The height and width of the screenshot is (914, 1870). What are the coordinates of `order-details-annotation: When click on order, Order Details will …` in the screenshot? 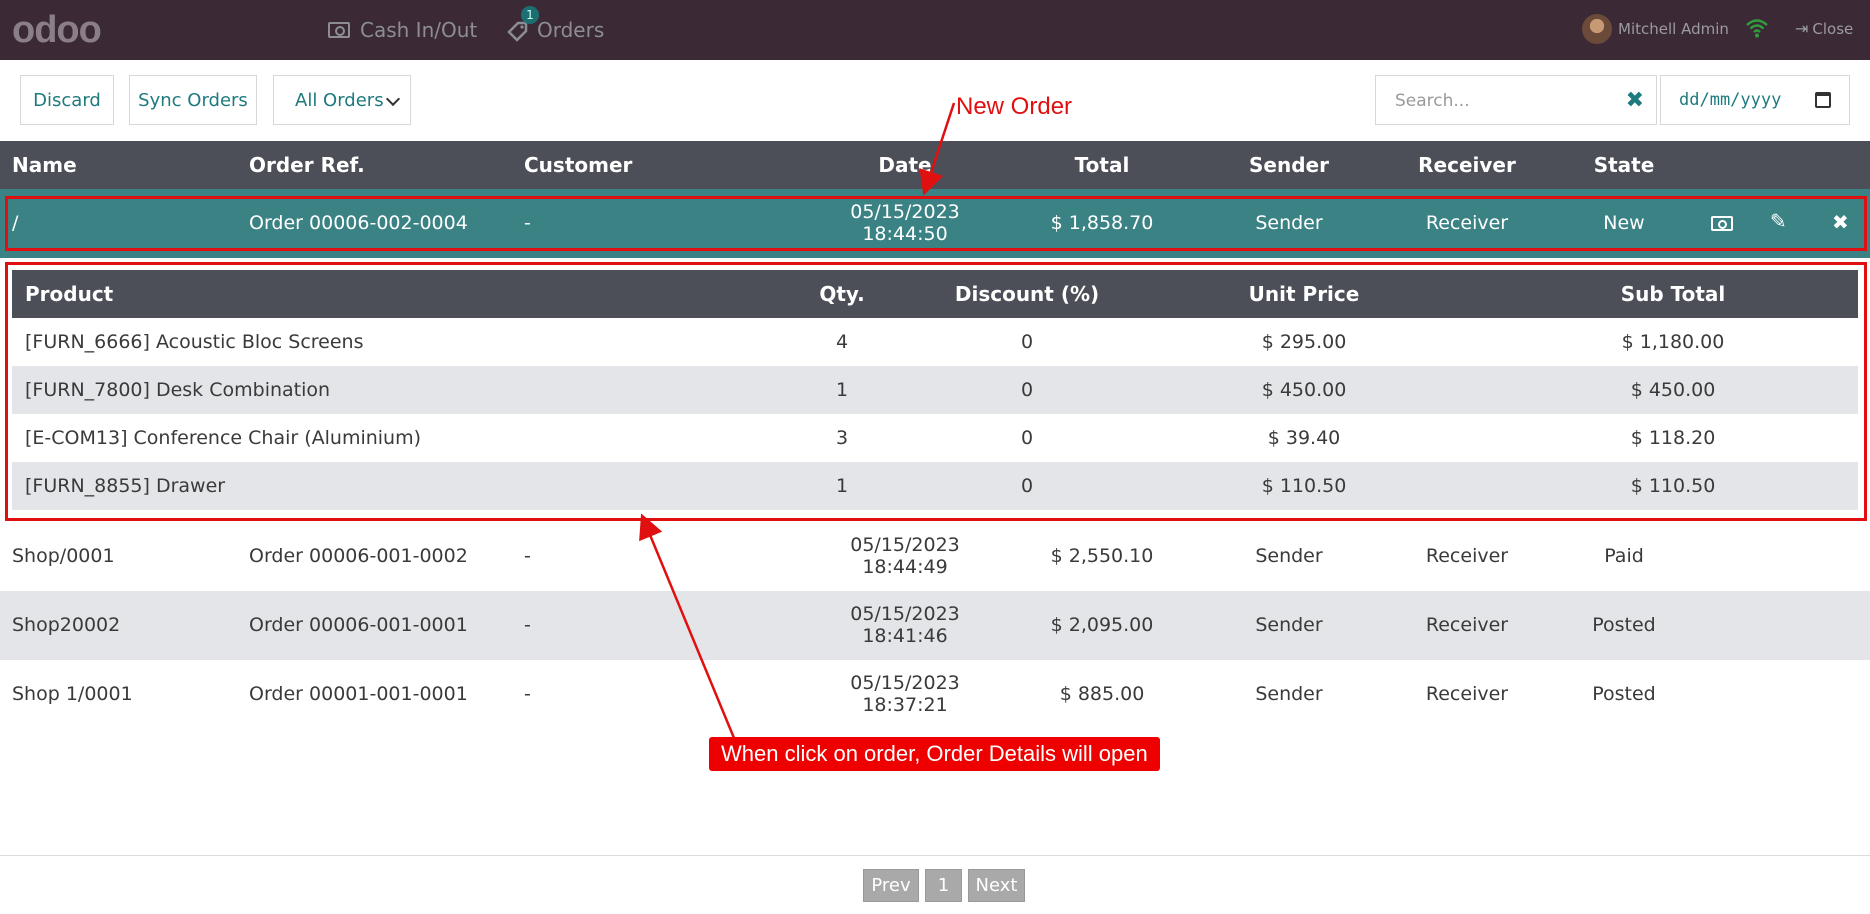 It's located at (934, 754).